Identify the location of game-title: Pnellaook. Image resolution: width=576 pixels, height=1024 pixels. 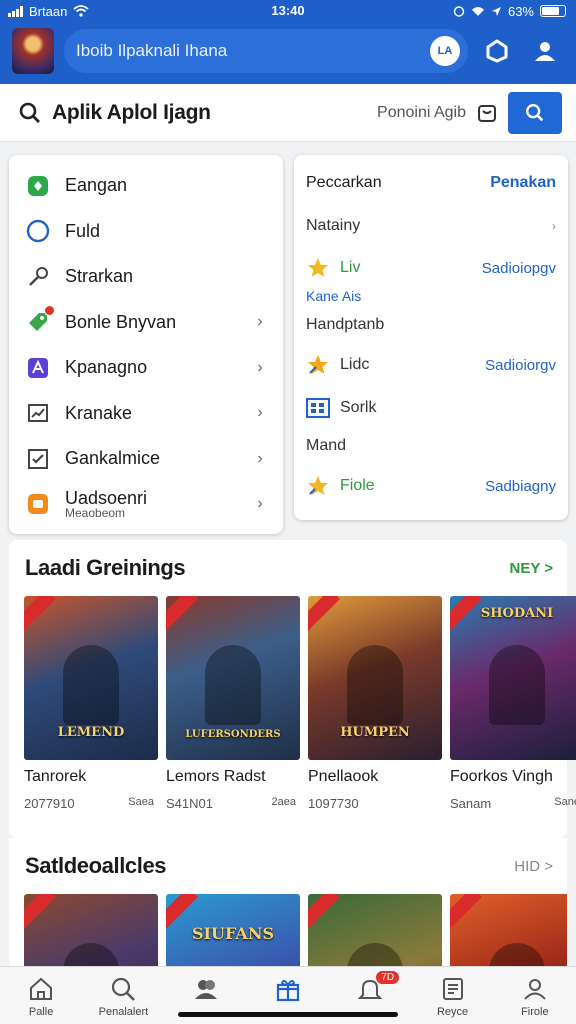
(343, 776).